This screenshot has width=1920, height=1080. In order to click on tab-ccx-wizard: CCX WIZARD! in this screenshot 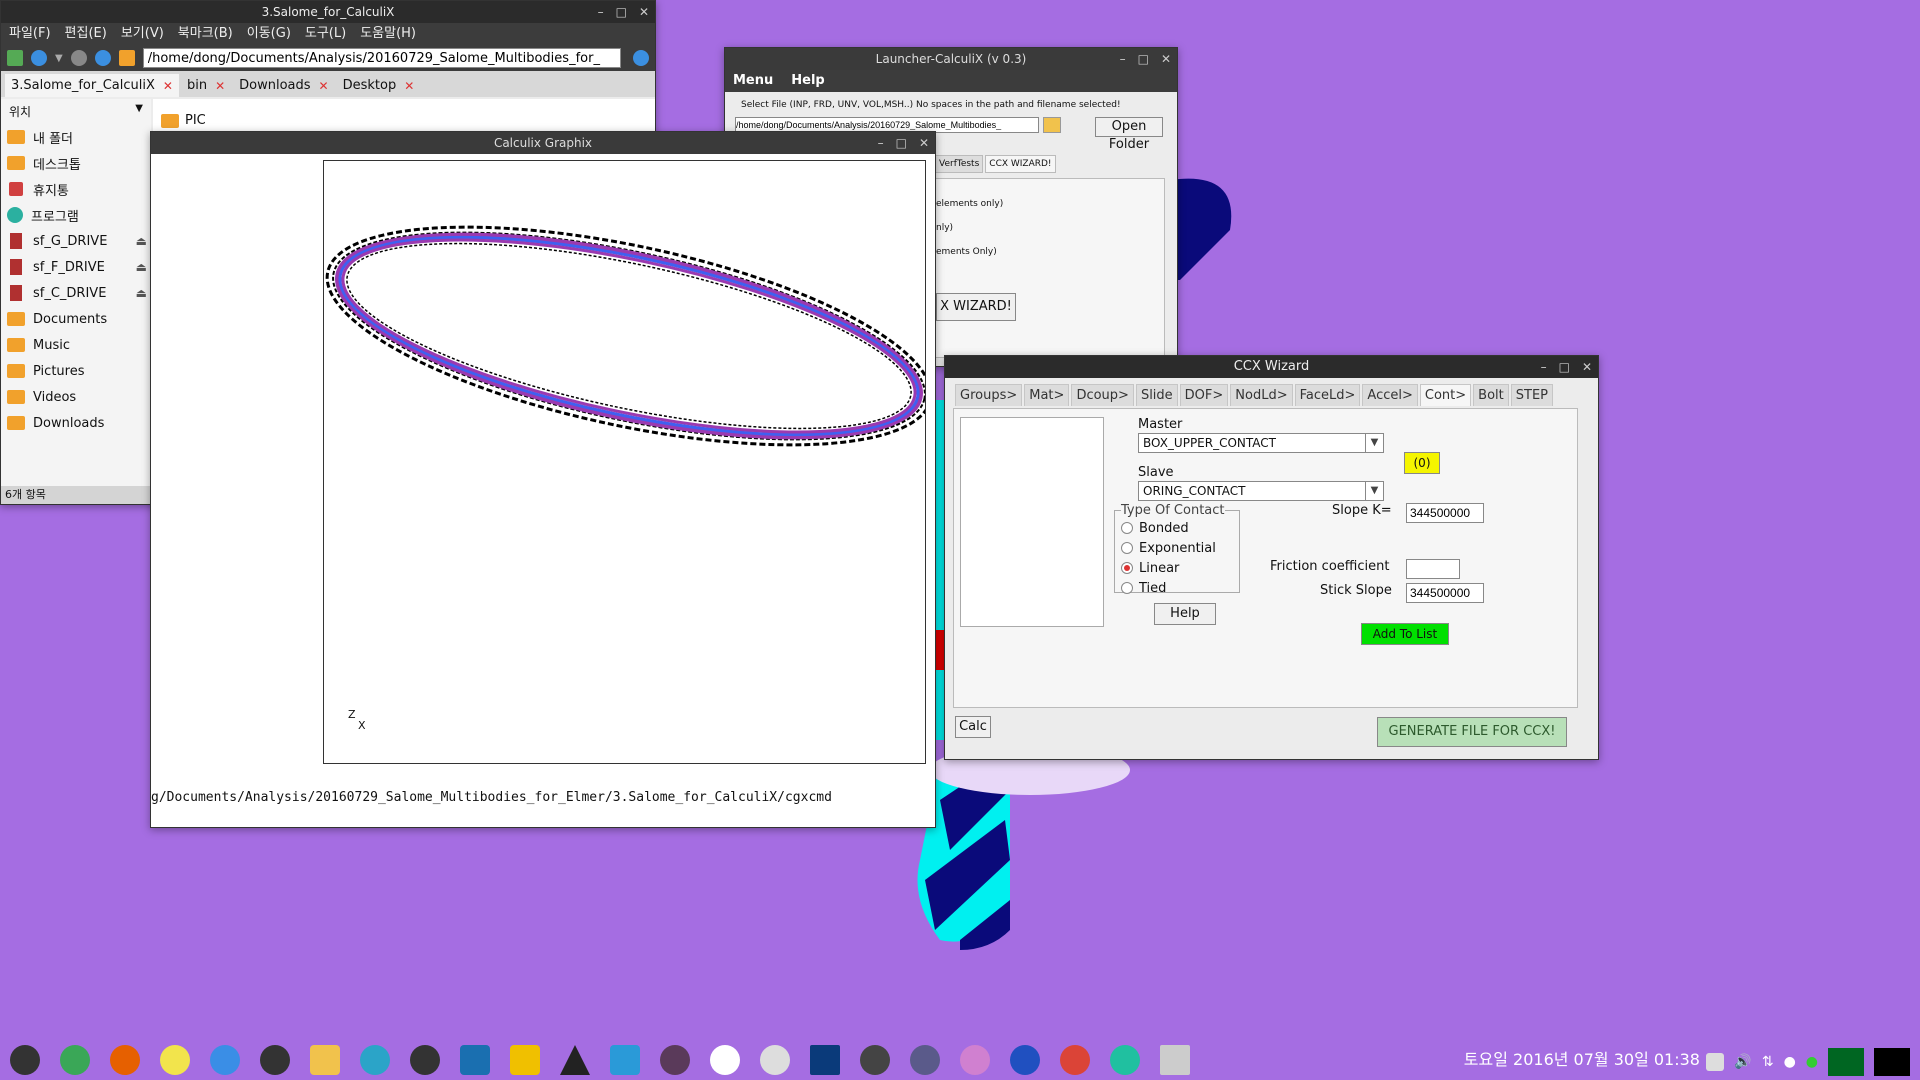, I will do `click(1020, 164)`.